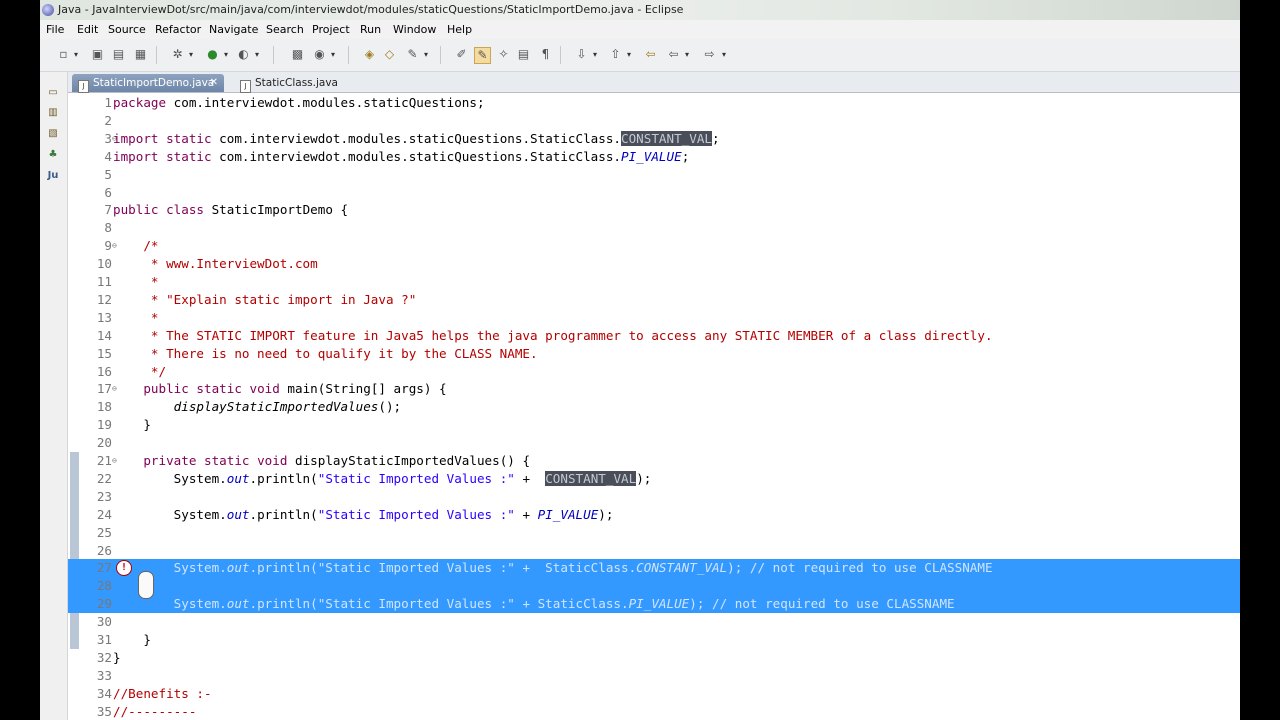  I want to click on code-line: 23, so click(654, 497).